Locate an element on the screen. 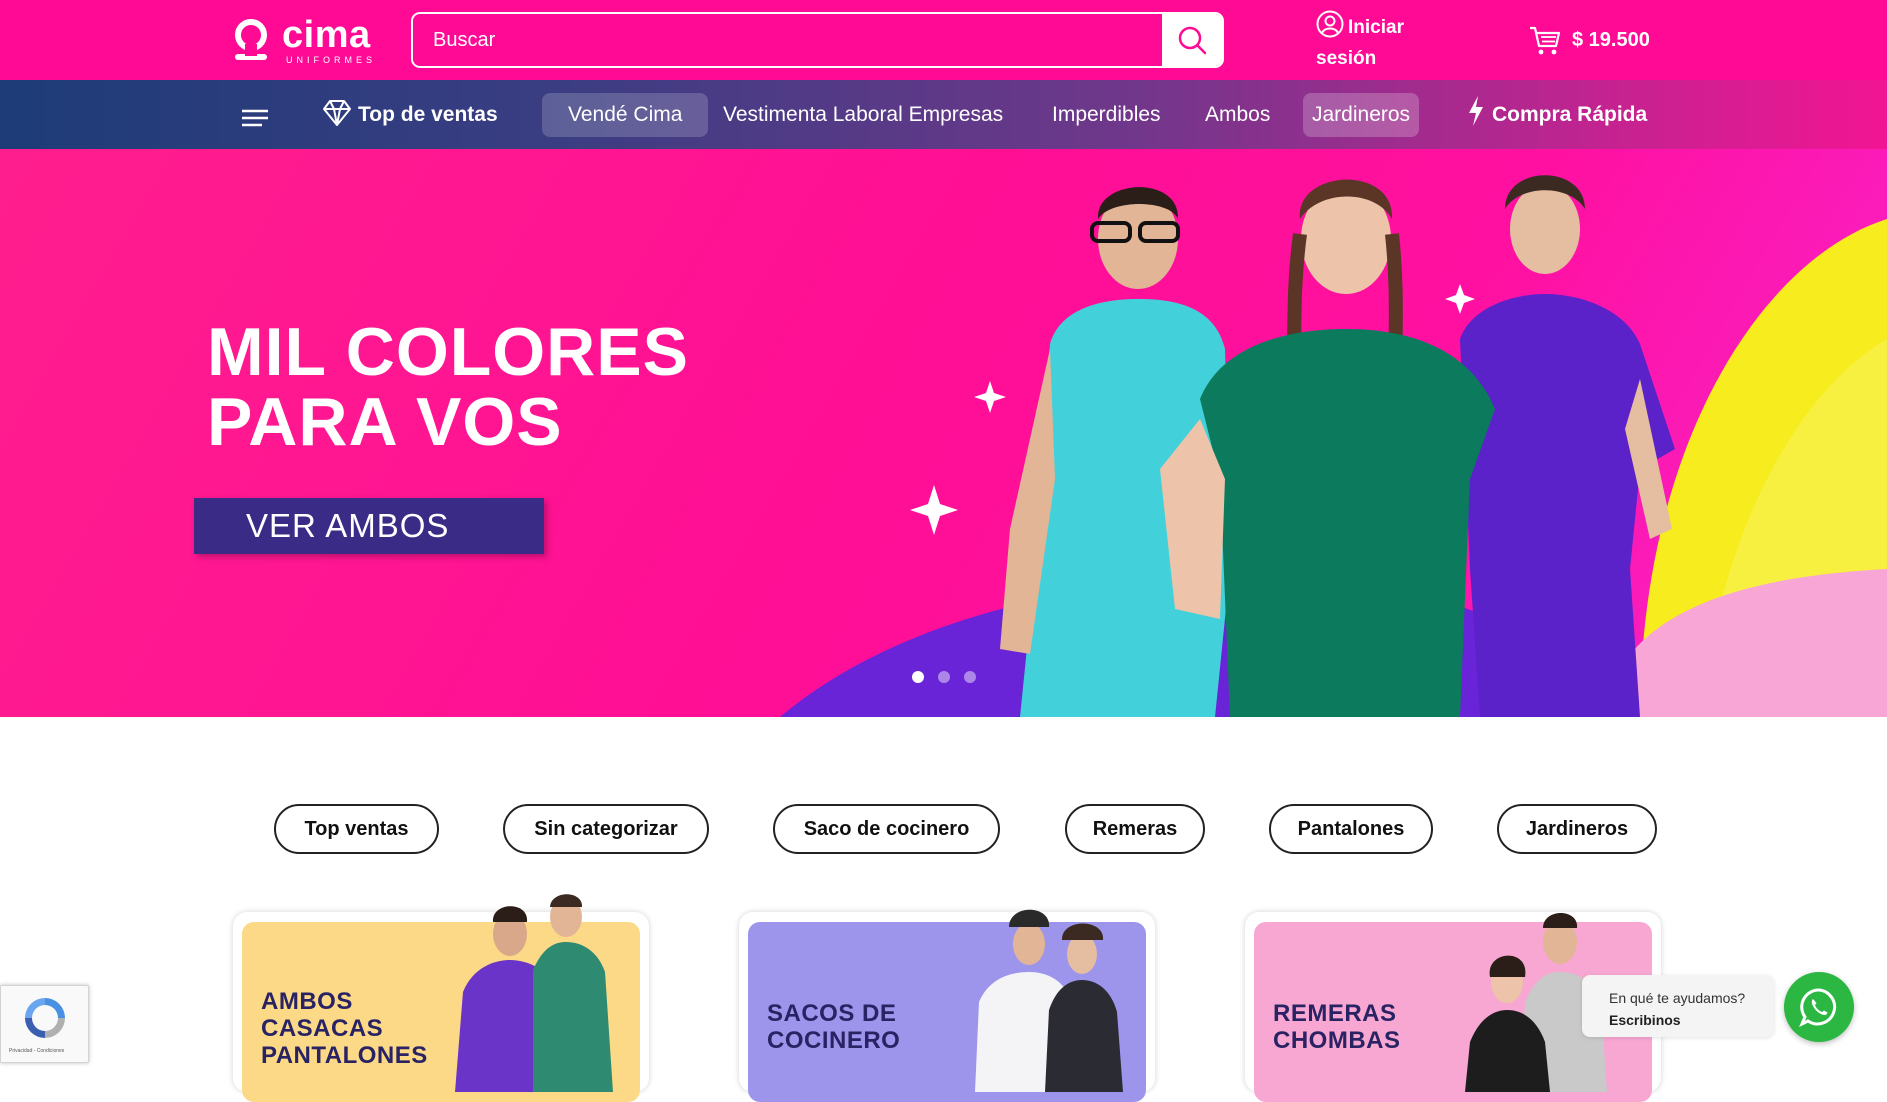 This screenshot has height=1102, width=1887. category-pill-remeras: Remeras is located at coordinates (1135, 829).